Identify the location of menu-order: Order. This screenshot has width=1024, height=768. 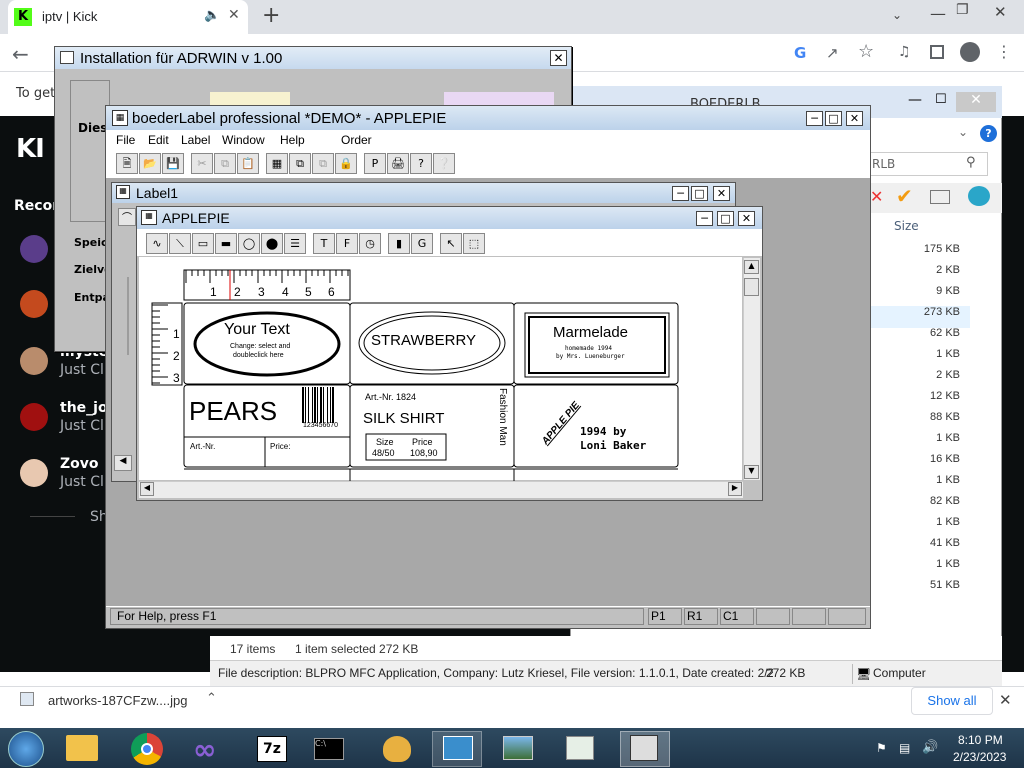
(356, 140).